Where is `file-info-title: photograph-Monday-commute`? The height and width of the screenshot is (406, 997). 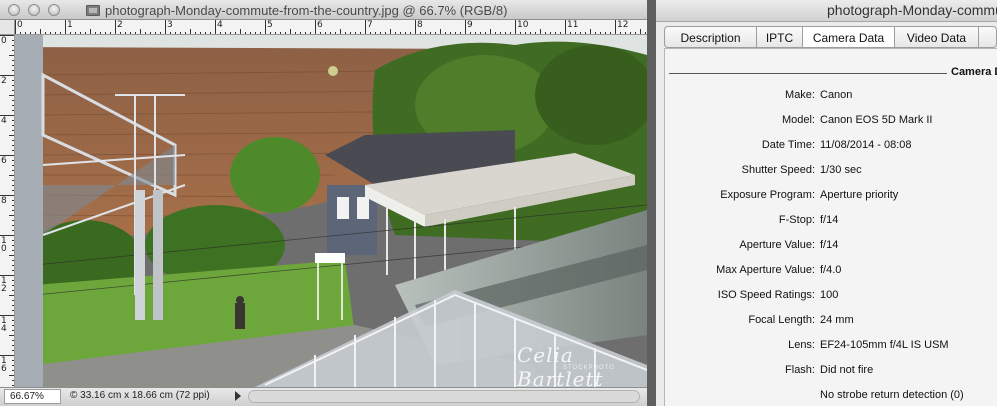
file-info-title: photograph-Monday-commute is located at coordinates (912, 10).